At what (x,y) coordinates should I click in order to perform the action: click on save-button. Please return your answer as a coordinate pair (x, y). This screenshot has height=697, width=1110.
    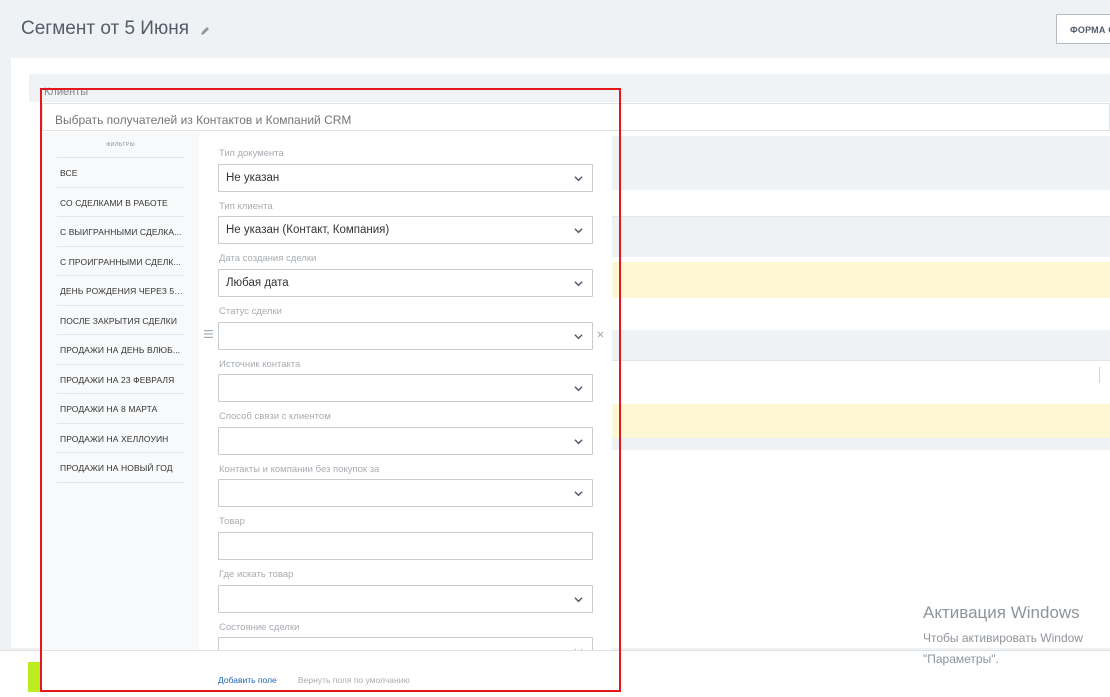
    Looking at the image, I should click on (34, 677).